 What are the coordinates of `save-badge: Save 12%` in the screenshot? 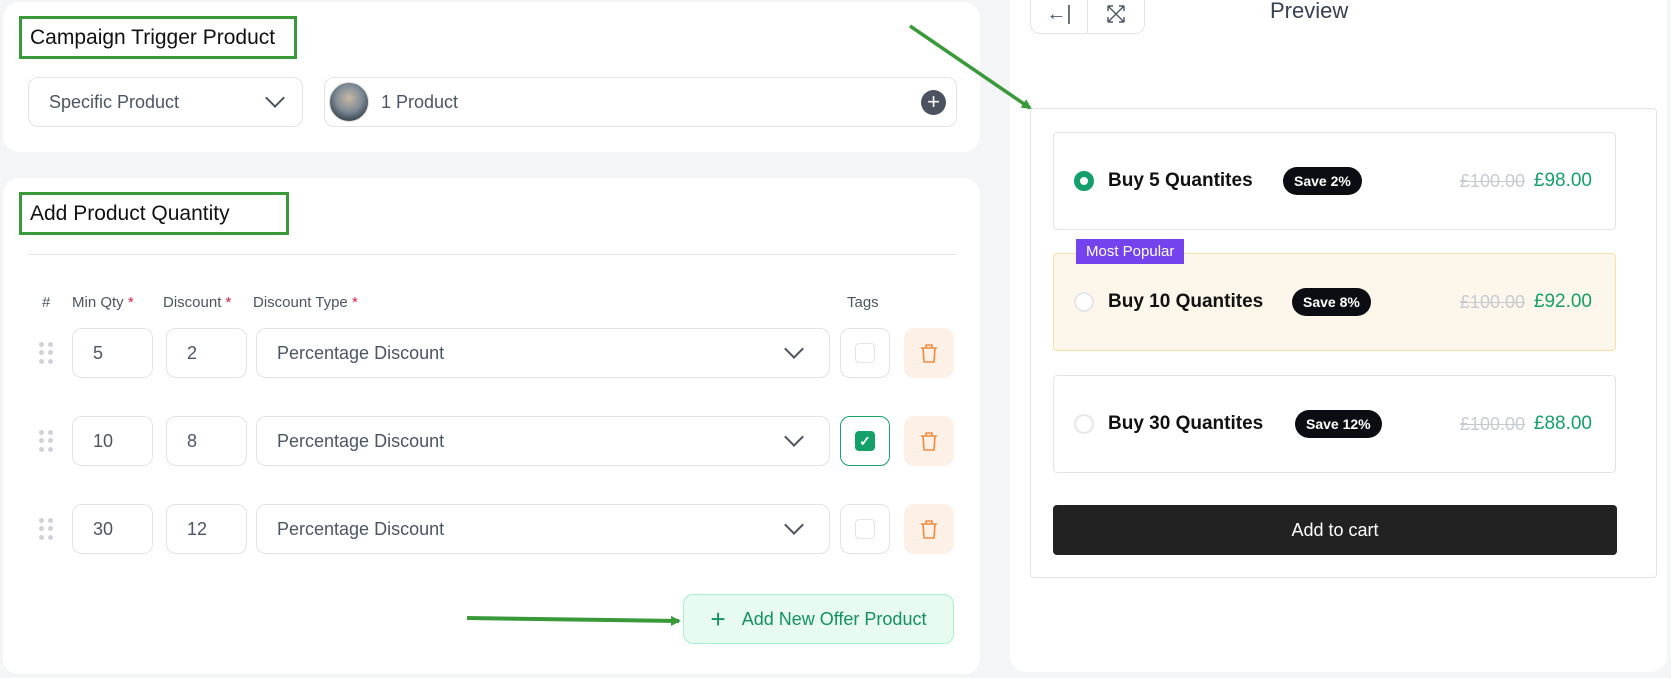 It's located at (1338, 424).